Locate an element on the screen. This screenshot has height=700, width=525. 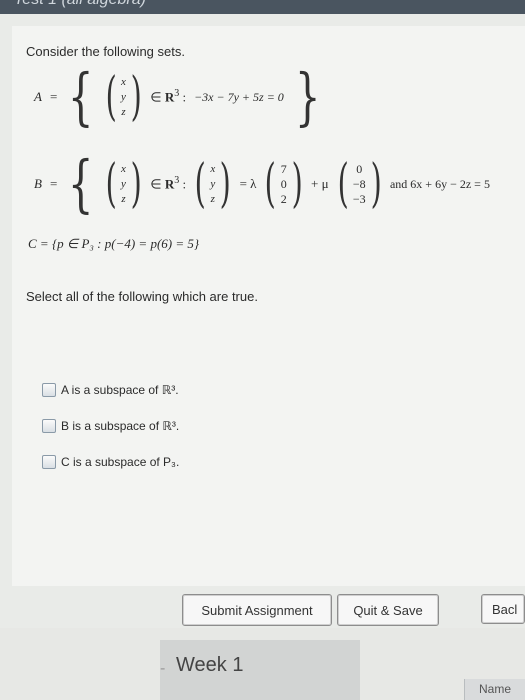
set-b-extra-condition: and 6x + 6y − 2z = 5 is located at coordinates (439, 183).